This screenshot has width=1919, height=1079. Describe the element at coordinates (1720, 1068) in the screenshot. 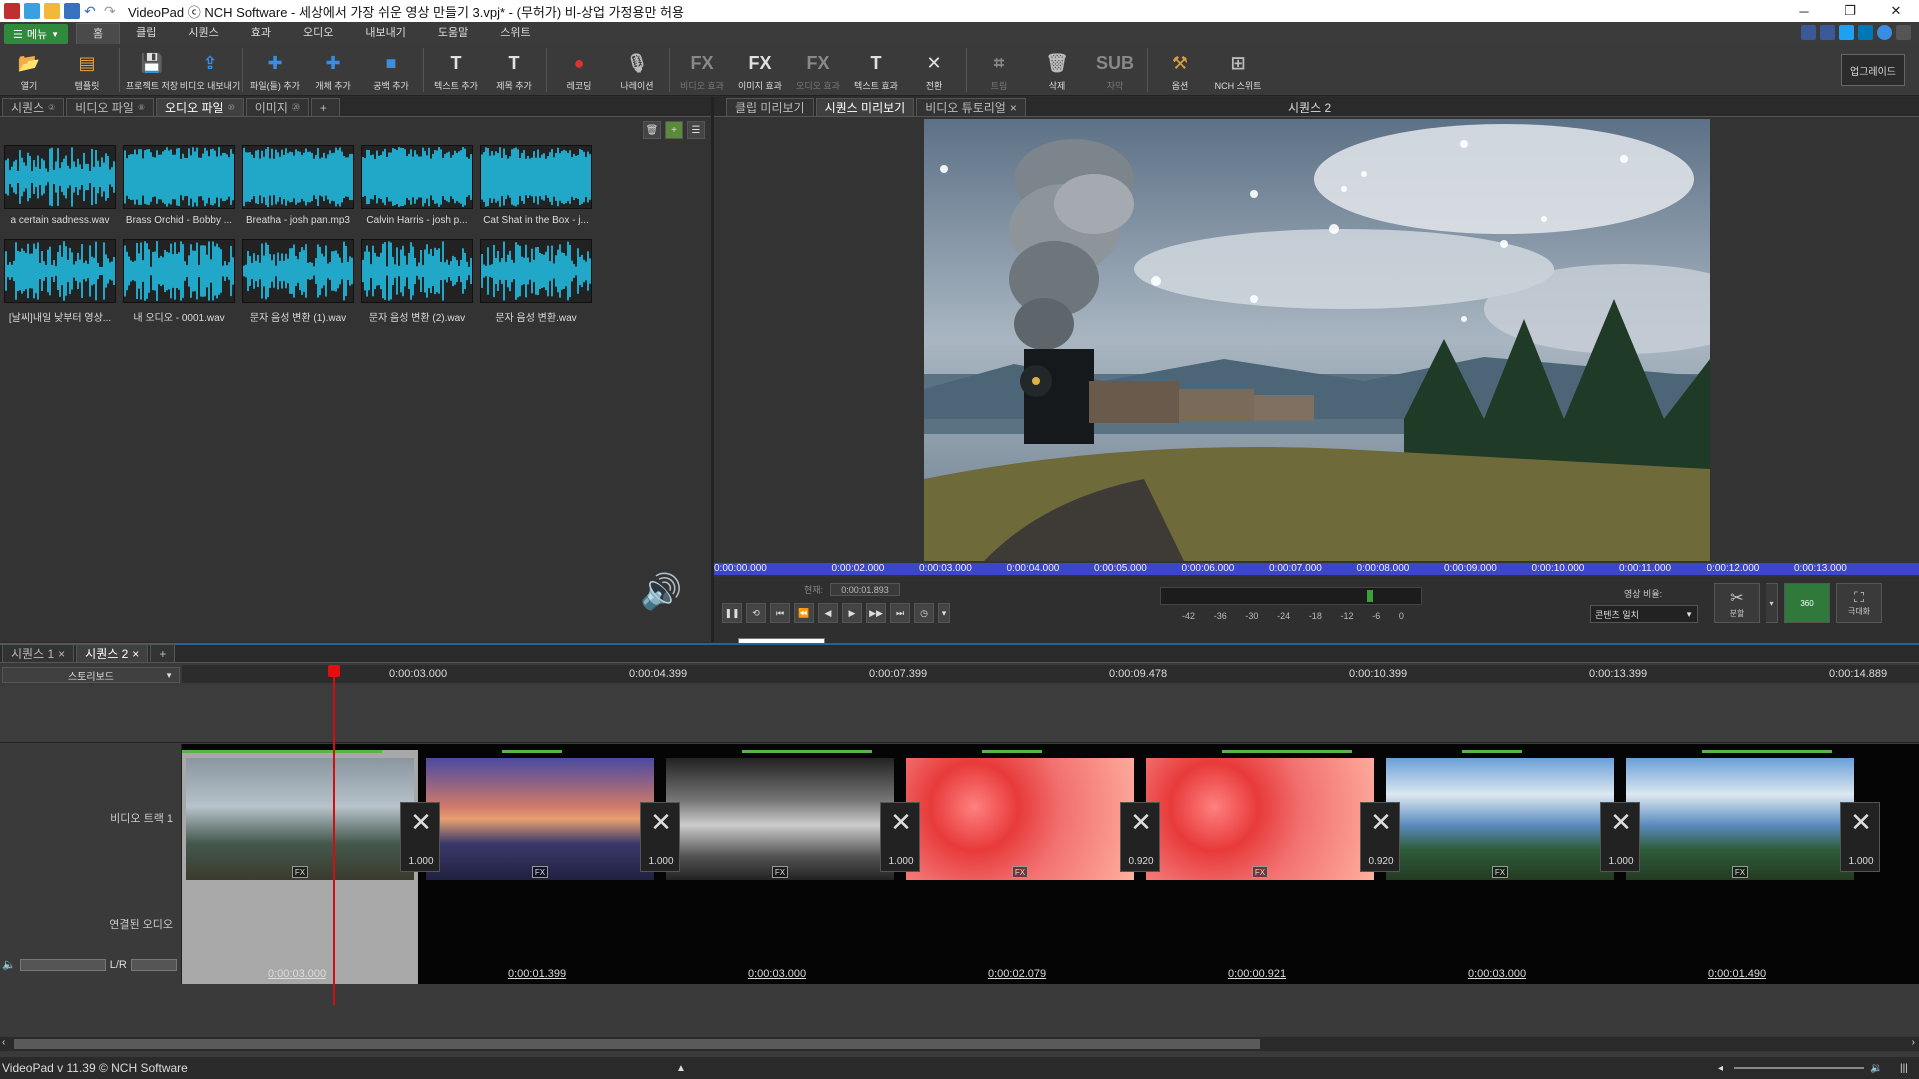

I see `zoom-out-icon: ◂` at that location.